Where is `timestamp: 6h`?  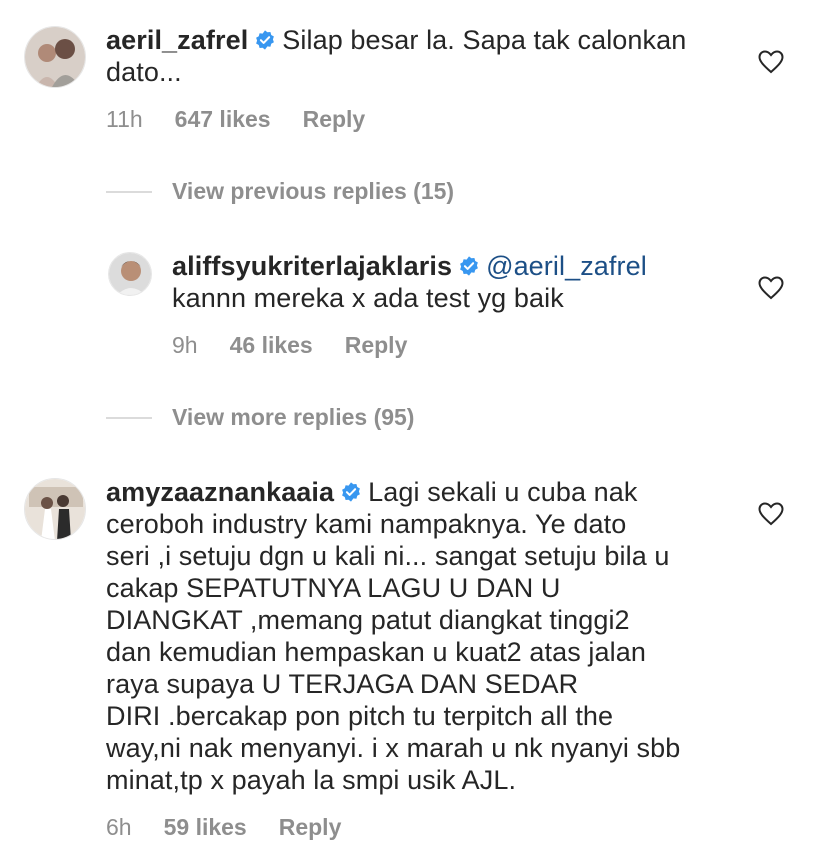 timestamp: 6h is located at coordinates (119, 827).